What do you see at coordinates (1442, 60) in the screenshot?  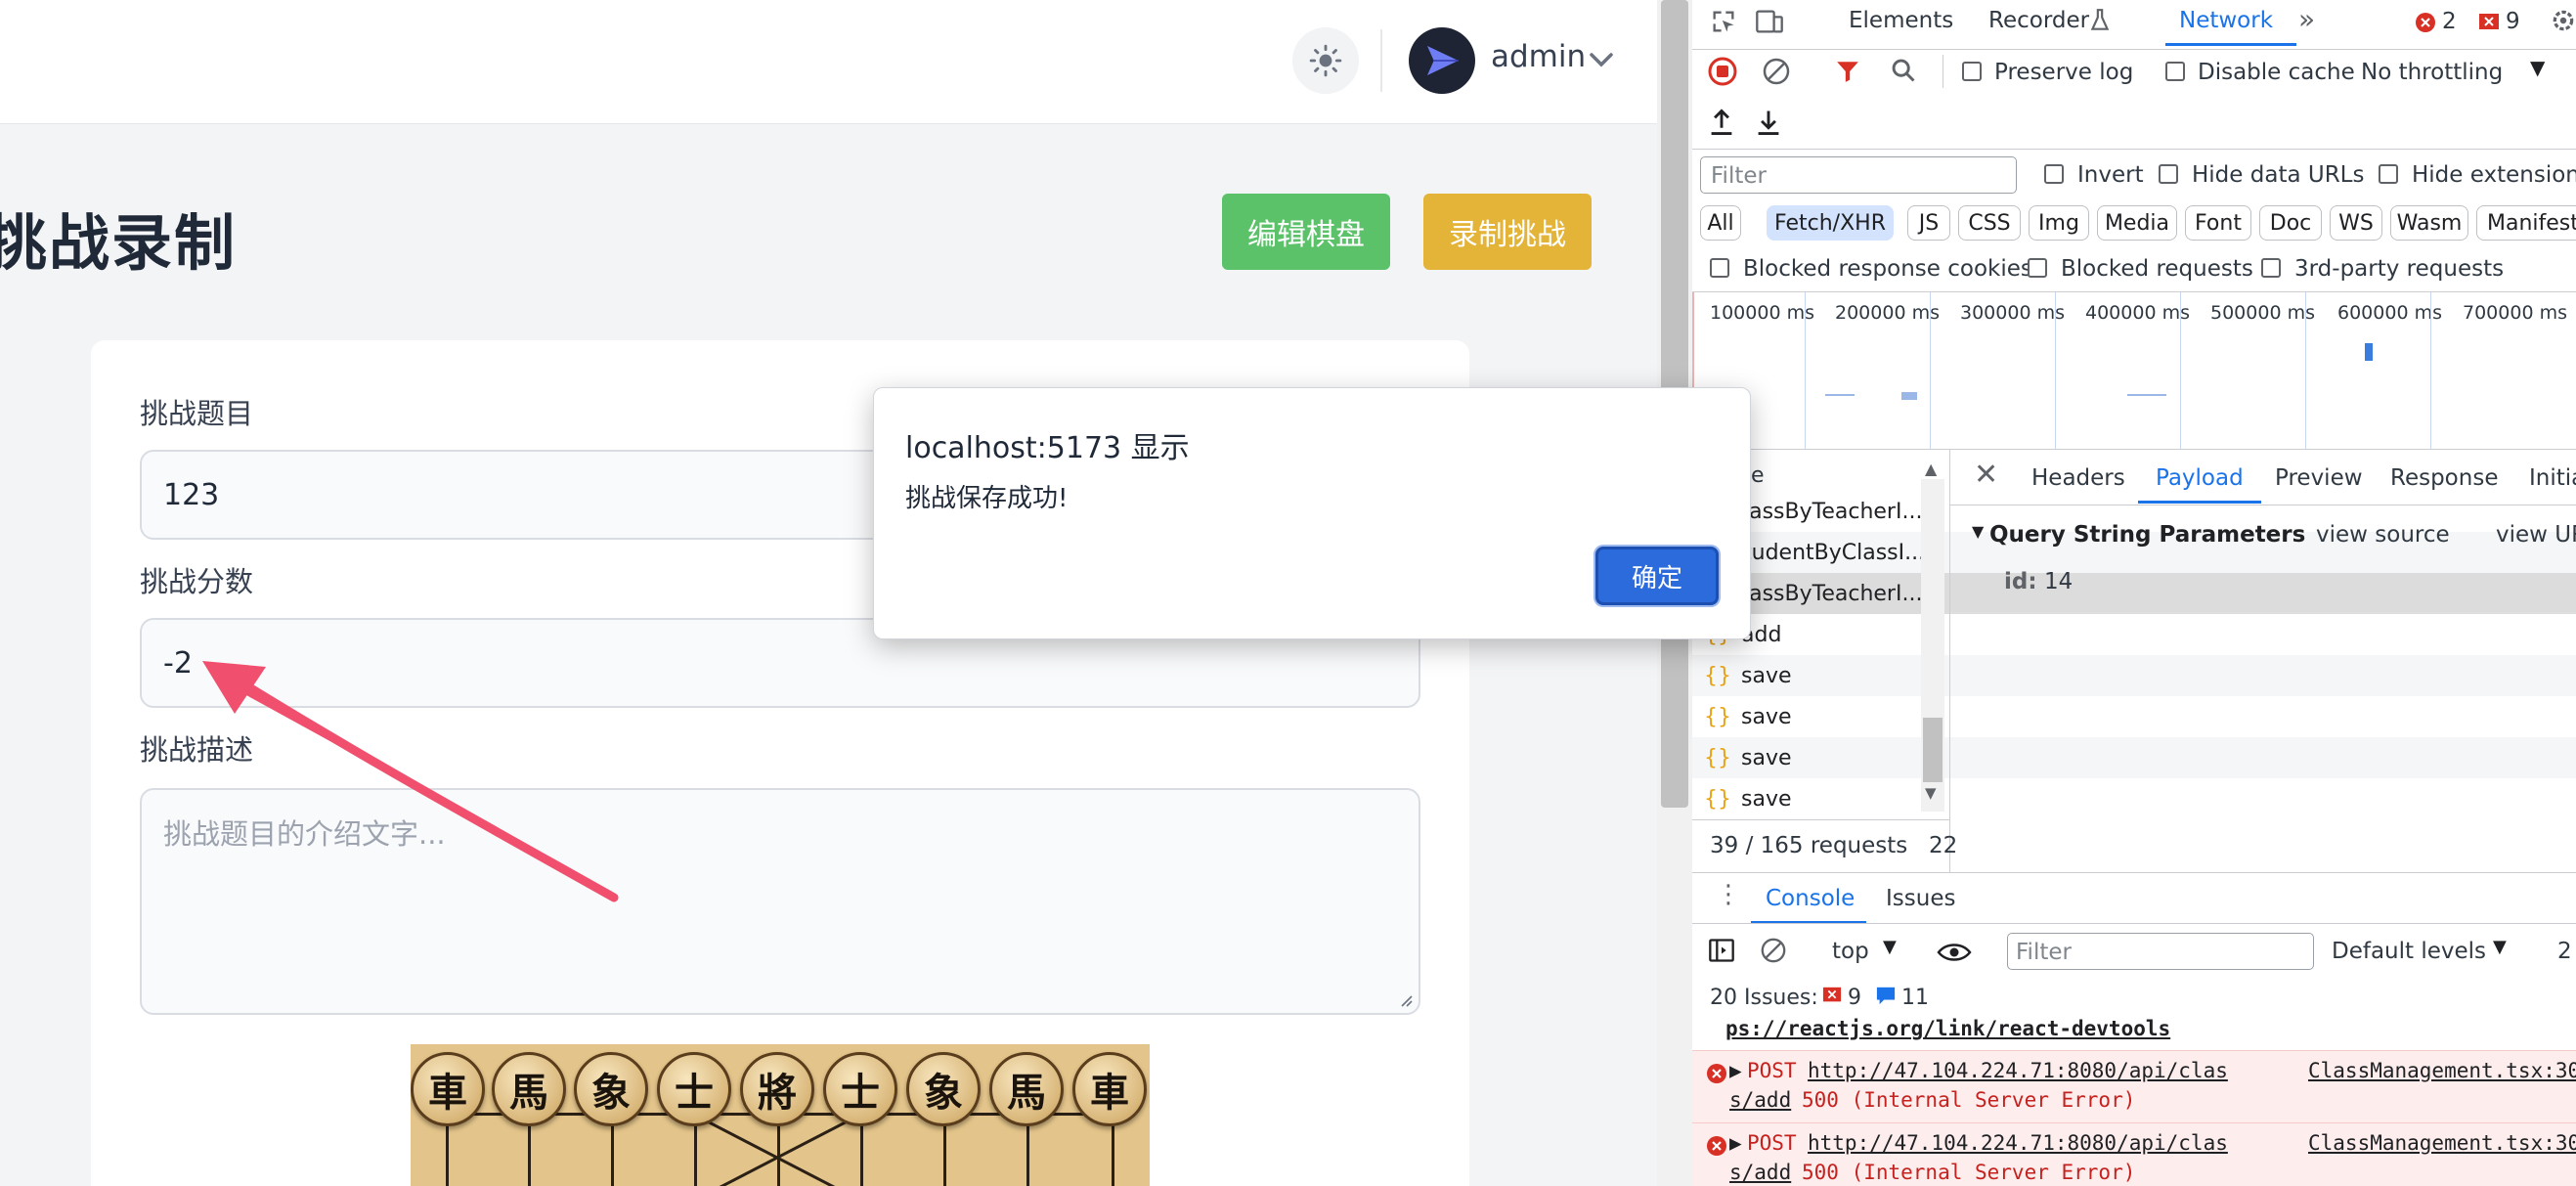 I see `avatar` at bounding box center [1442, 60].